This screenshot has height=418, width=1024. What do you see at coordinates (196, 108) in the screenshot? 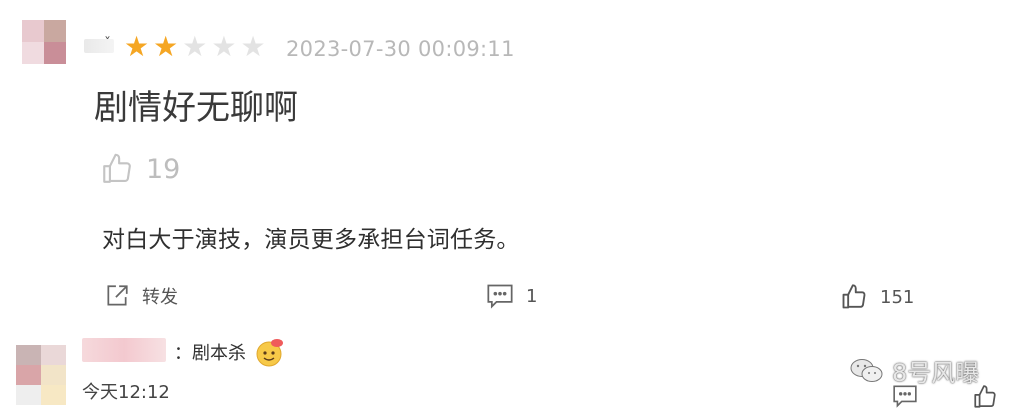
I see `review-title: 剧情好无聊啊` at bounding box center [196, 108].